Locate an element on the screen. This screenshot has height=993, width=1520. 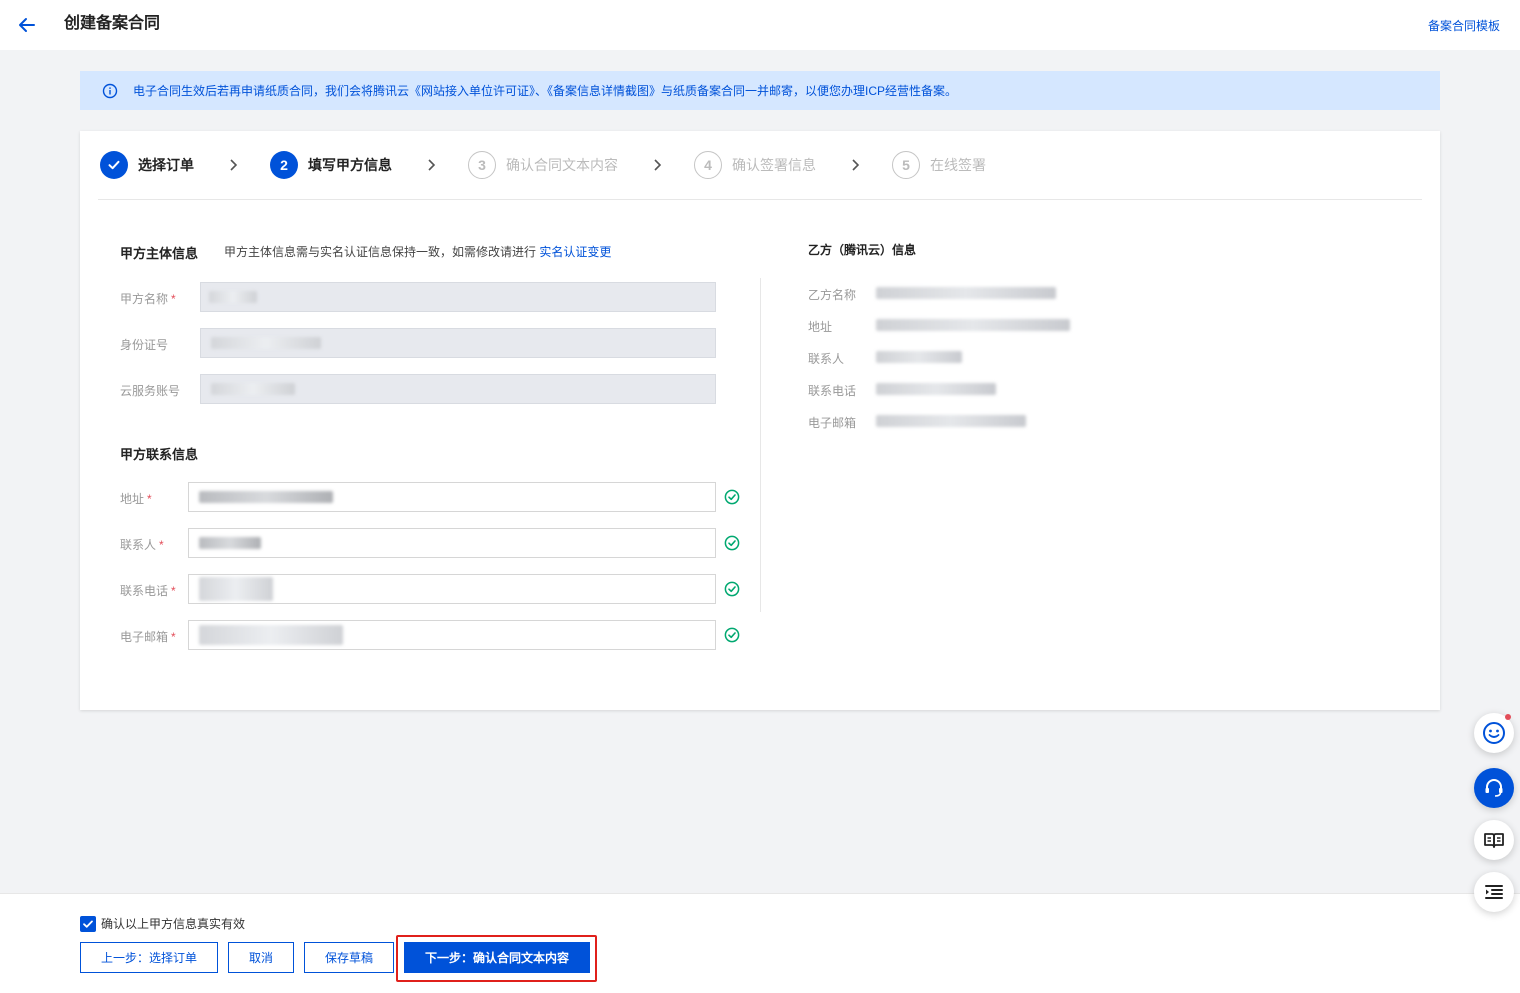
party-b-address-label: 地址 is located at coordinates (820, 327).